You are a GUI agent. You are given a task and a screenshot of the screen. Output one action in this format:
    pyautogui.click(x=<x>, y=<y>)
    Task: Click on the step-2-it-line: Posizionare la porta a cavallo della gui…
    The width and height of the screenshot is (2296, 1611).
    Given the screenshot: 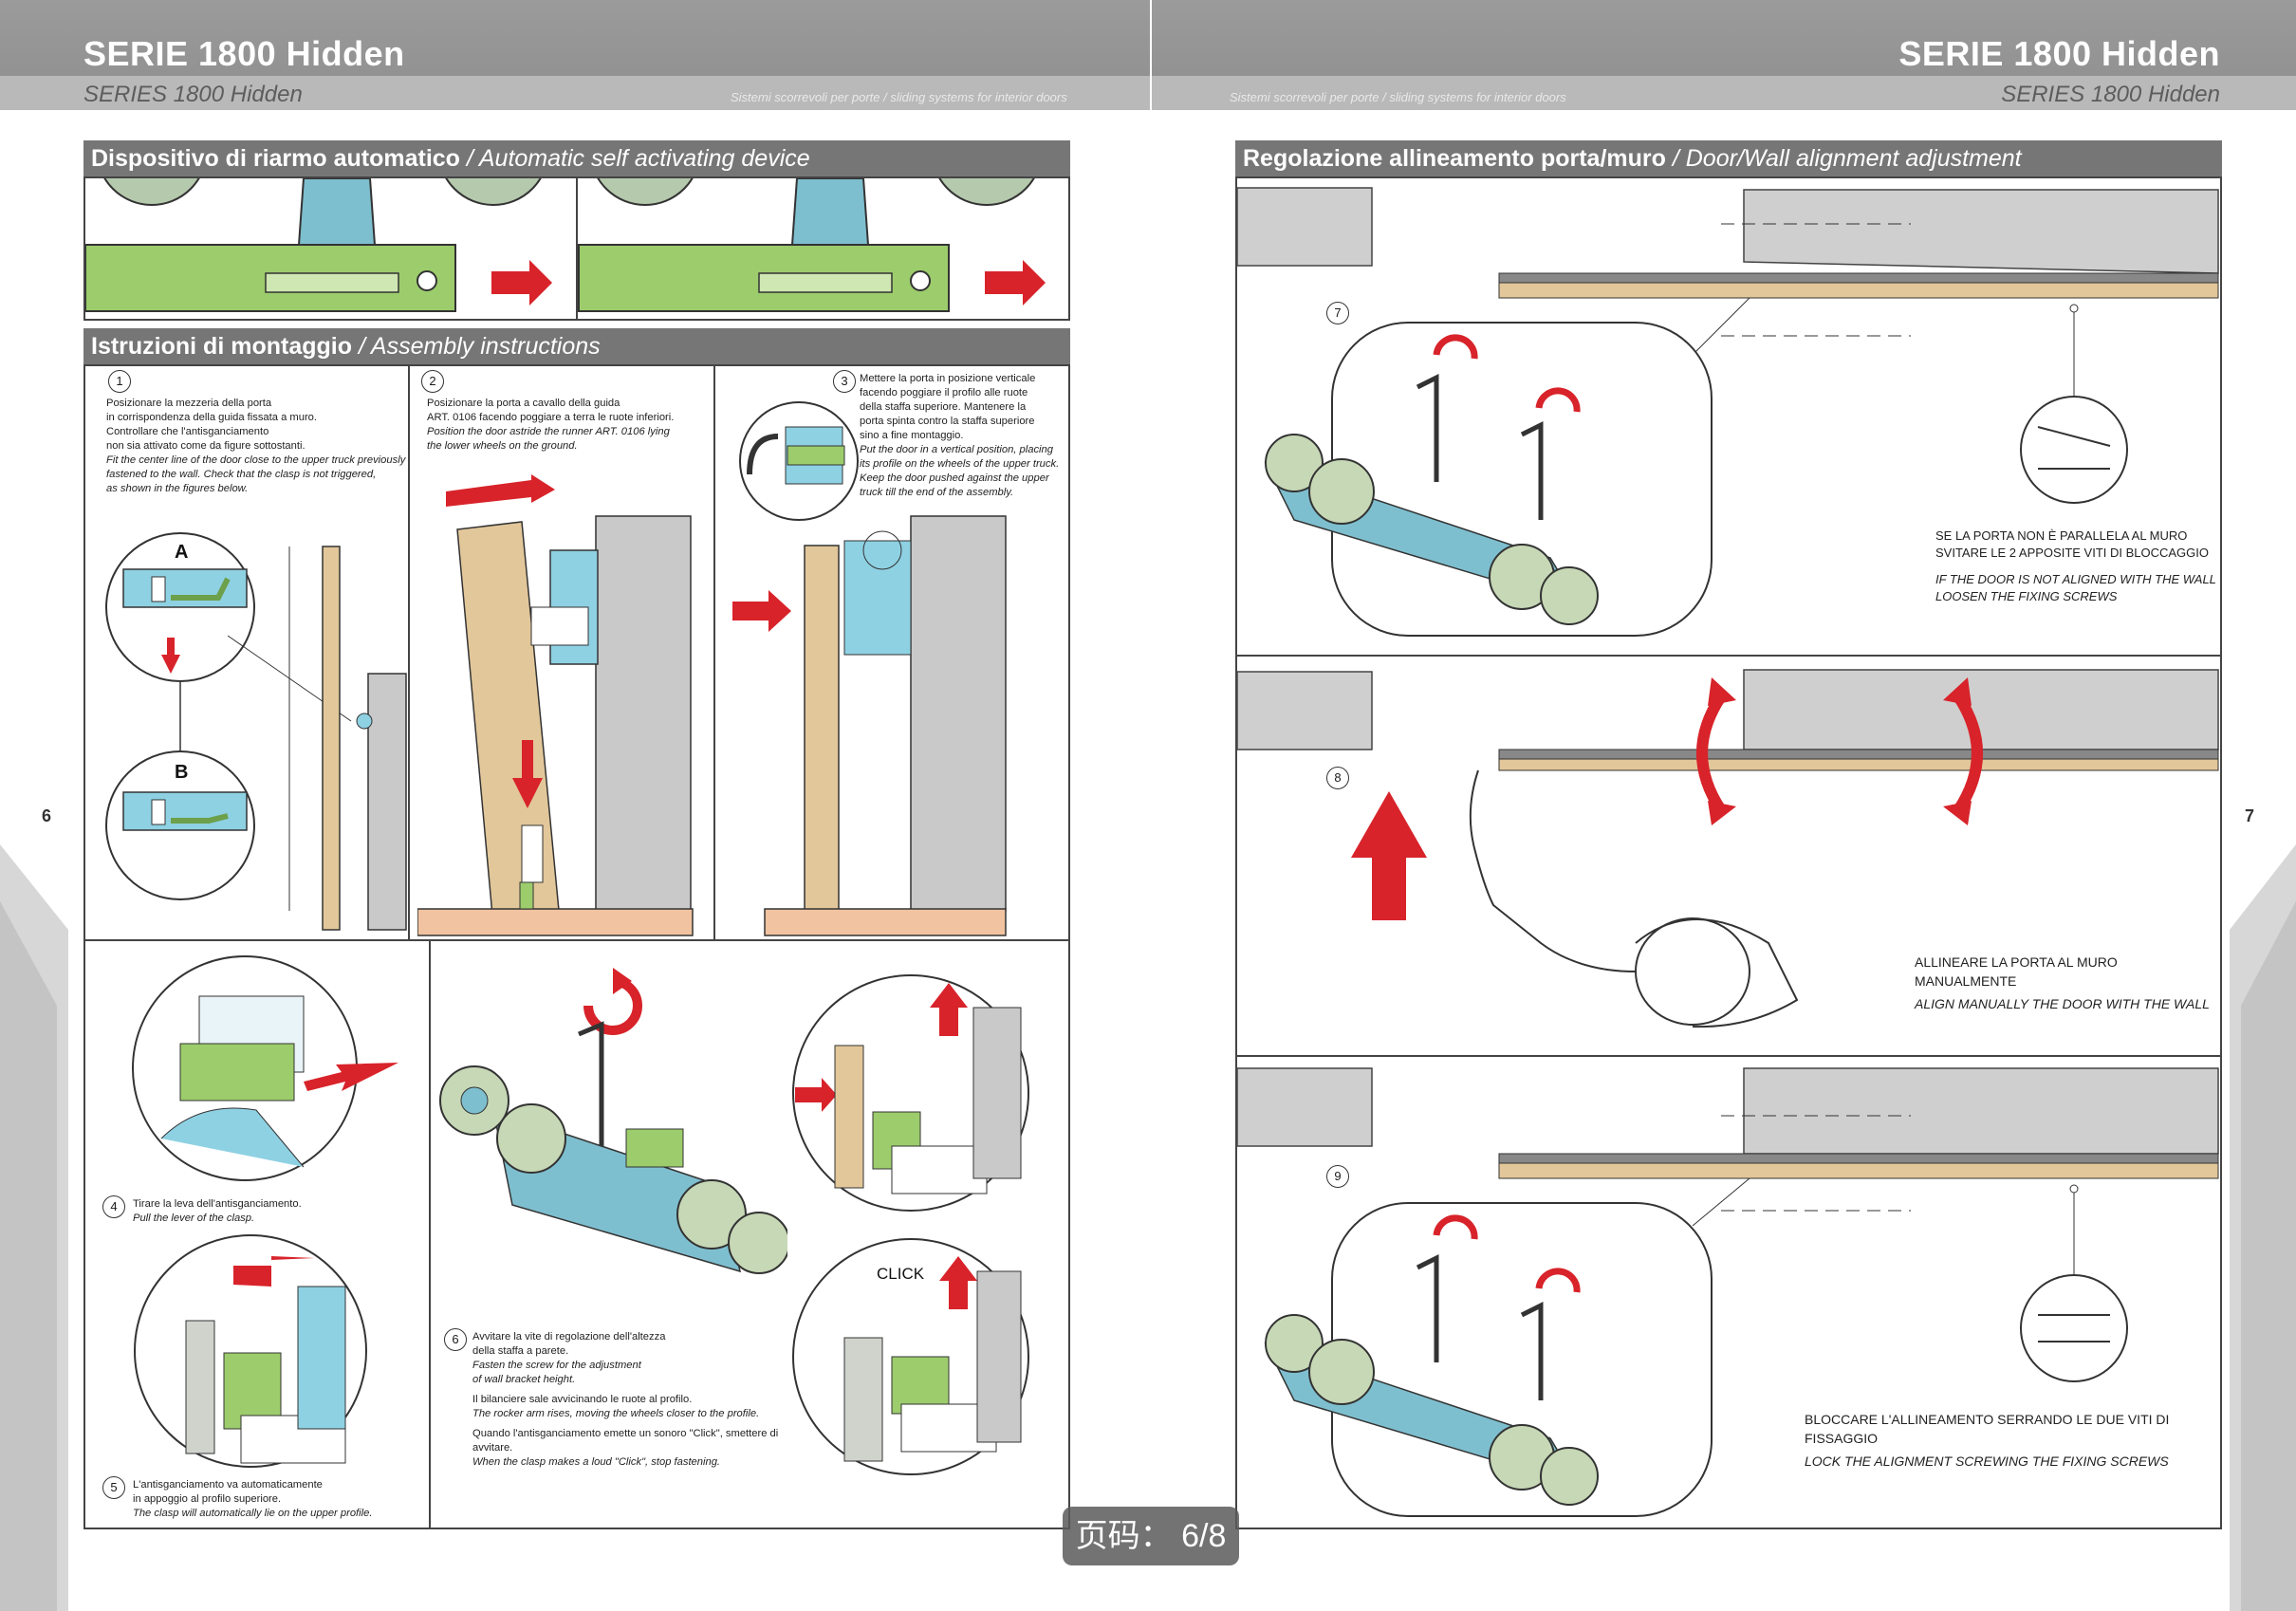 What is the action you would take?
    pyautogui.click(x=523, y=403)
    